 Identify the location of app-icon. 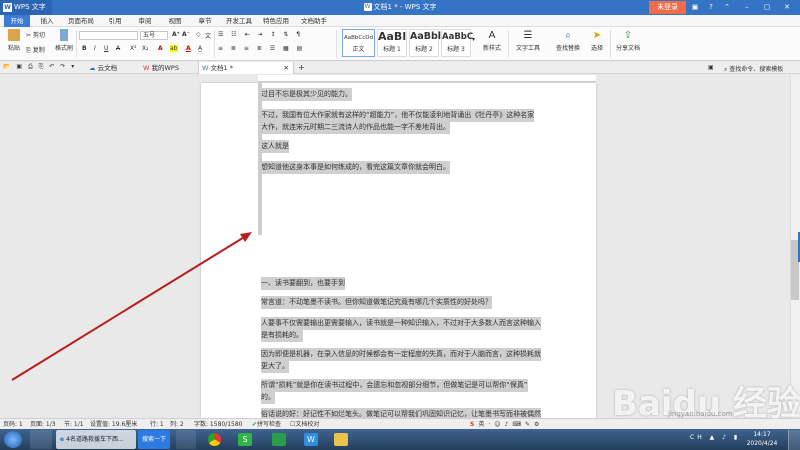
(279, 439).